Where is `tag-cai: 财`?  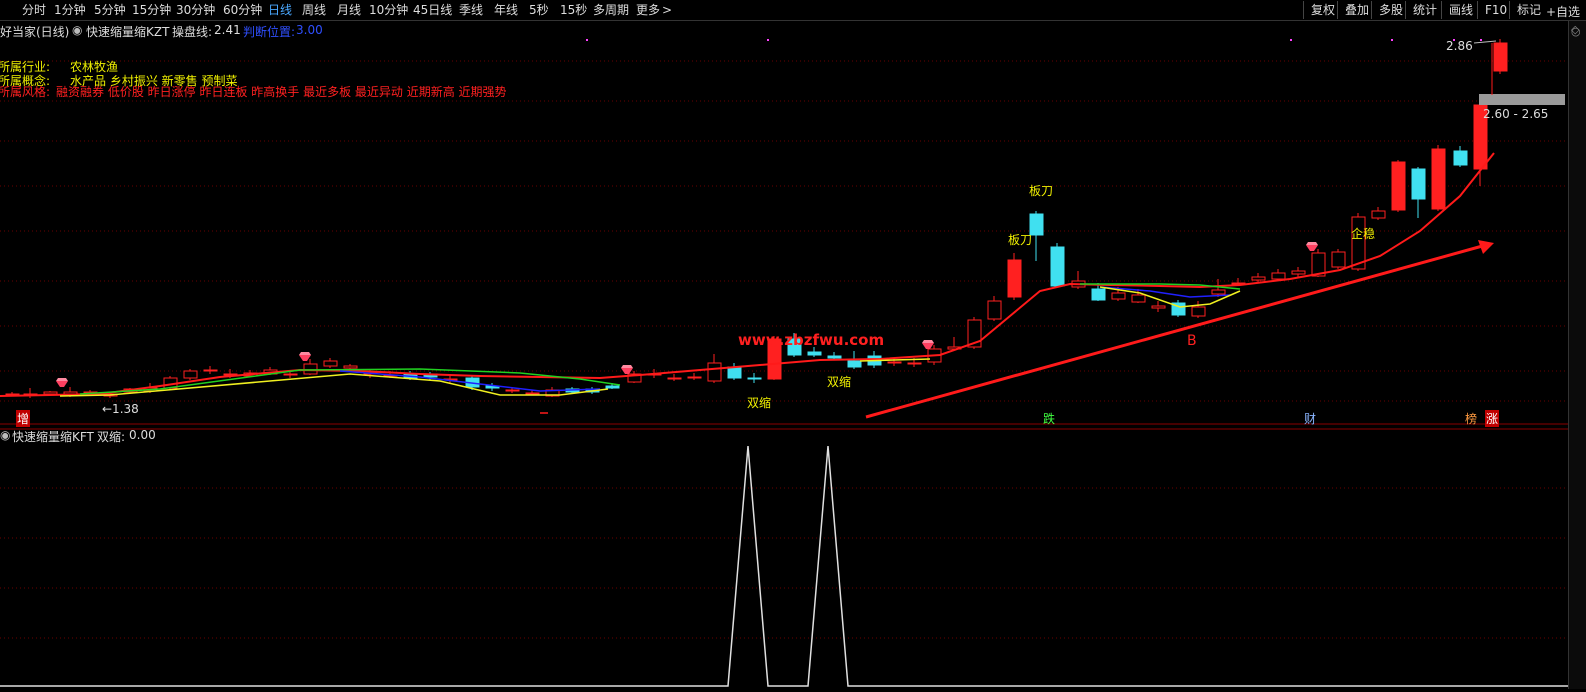
tag-cai: 财 is located at coordinates (1310, 419).